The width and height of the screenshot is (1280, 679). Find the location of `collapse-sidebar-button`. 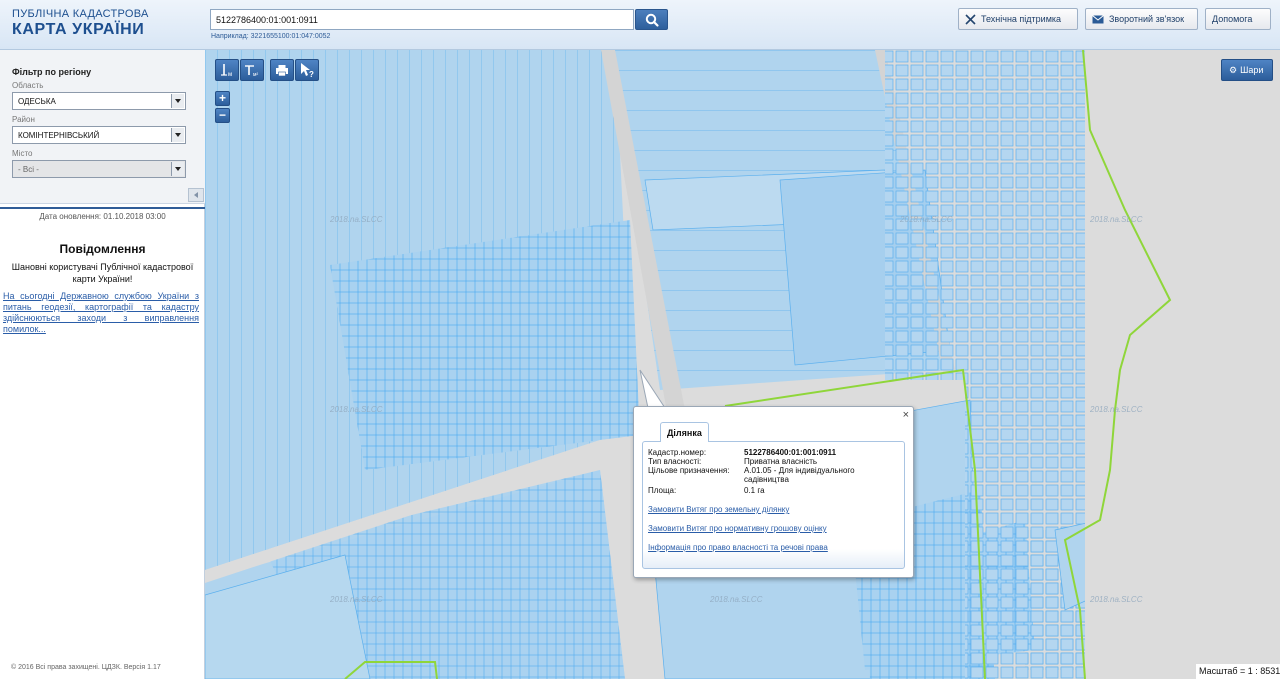

collapse-sidebar-button is located at coordinates (196, 195).